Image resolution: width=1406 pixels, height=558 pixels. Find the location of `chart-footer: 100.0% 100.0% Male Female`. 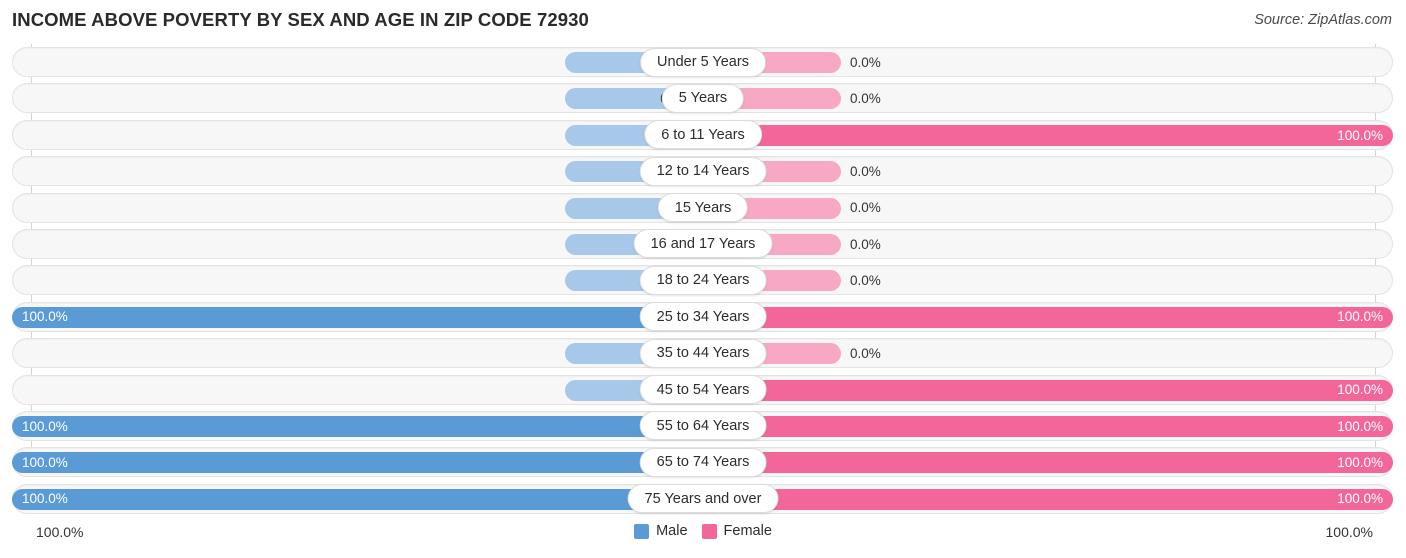

chart-footer: 100.0% 100.0% Male Female is located at coordinates (703, 538).